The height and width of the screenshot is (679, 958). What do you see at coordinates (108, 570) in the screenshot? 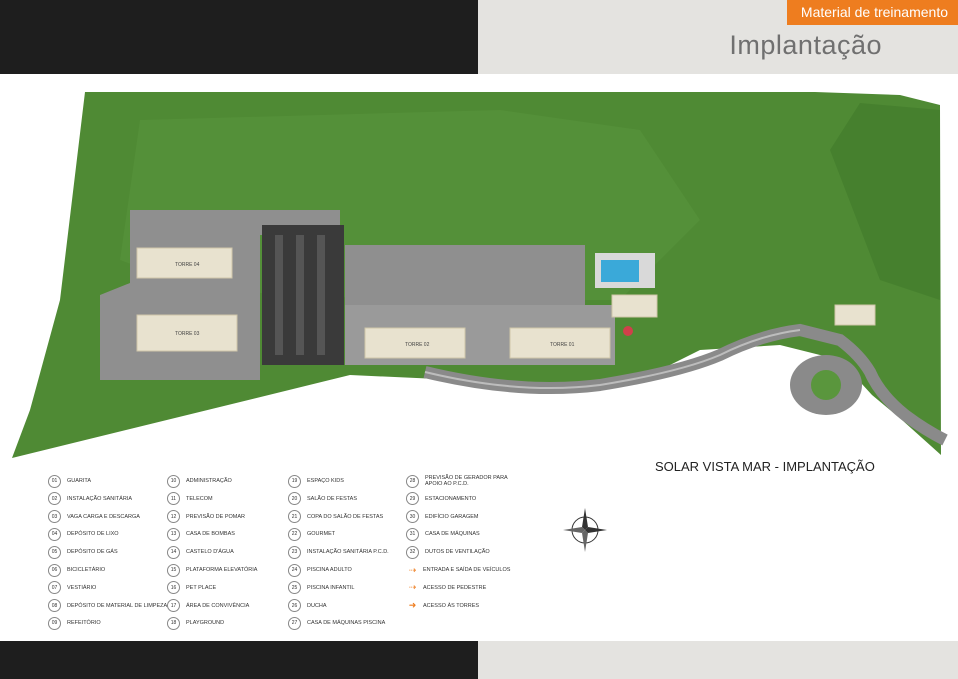
I see `legend-item: 06 BICICLETÁRIO` at bounding box center [108, 570].